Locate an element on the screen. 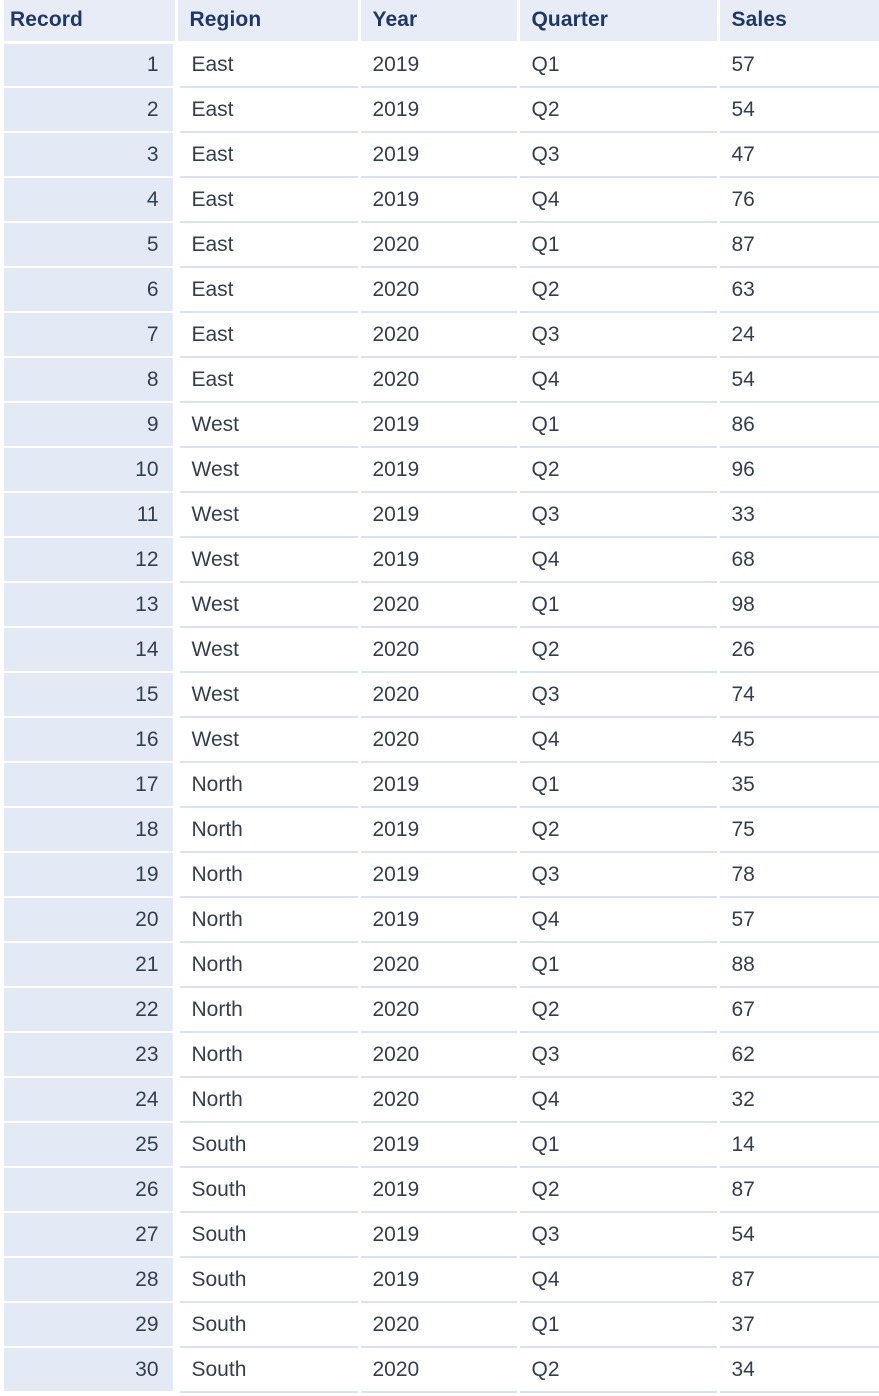 The image size is (879, 1396). table-row: 8 East 2020 Q4 54 is located at coordinates (439, 380).